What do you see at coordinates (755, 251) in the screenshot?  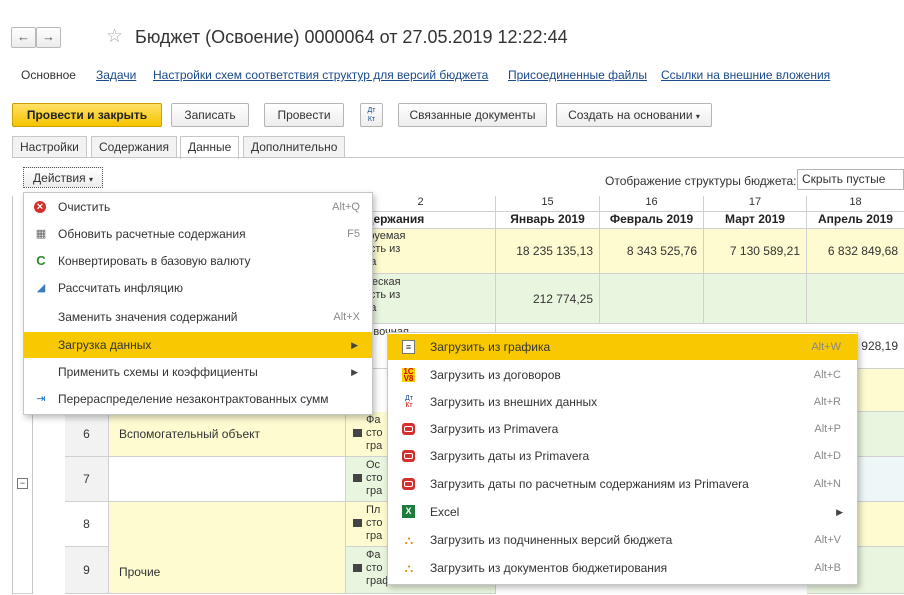 I see `value-cell: 7 130 589,21` at bounding box center [755, 251].